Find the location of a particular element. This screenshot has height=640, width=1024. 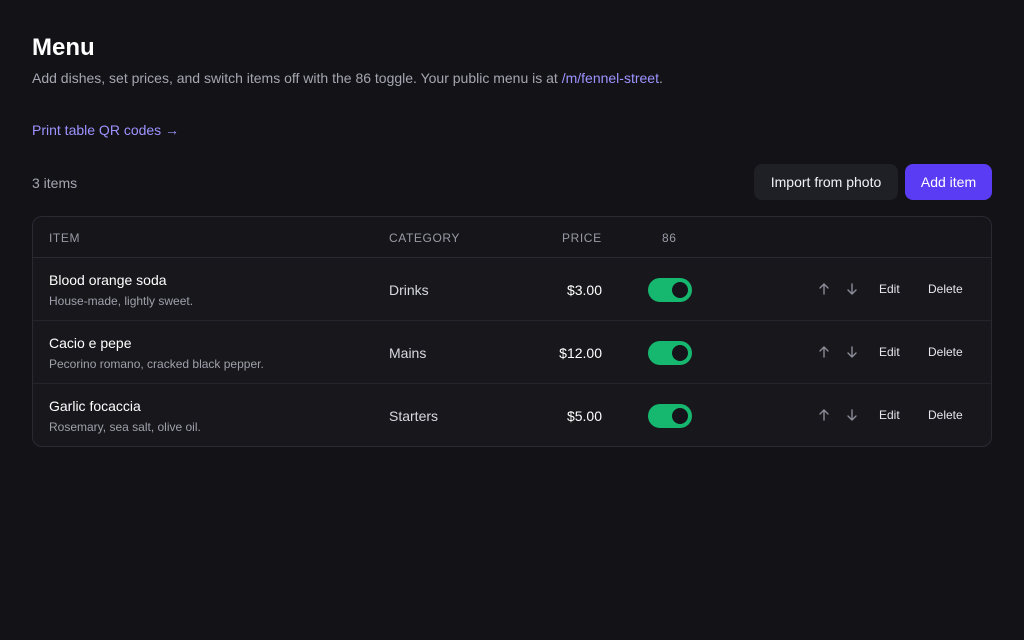

item-description: Rosemary, sea salt, olive oil. is located at coordinates (125, 427).